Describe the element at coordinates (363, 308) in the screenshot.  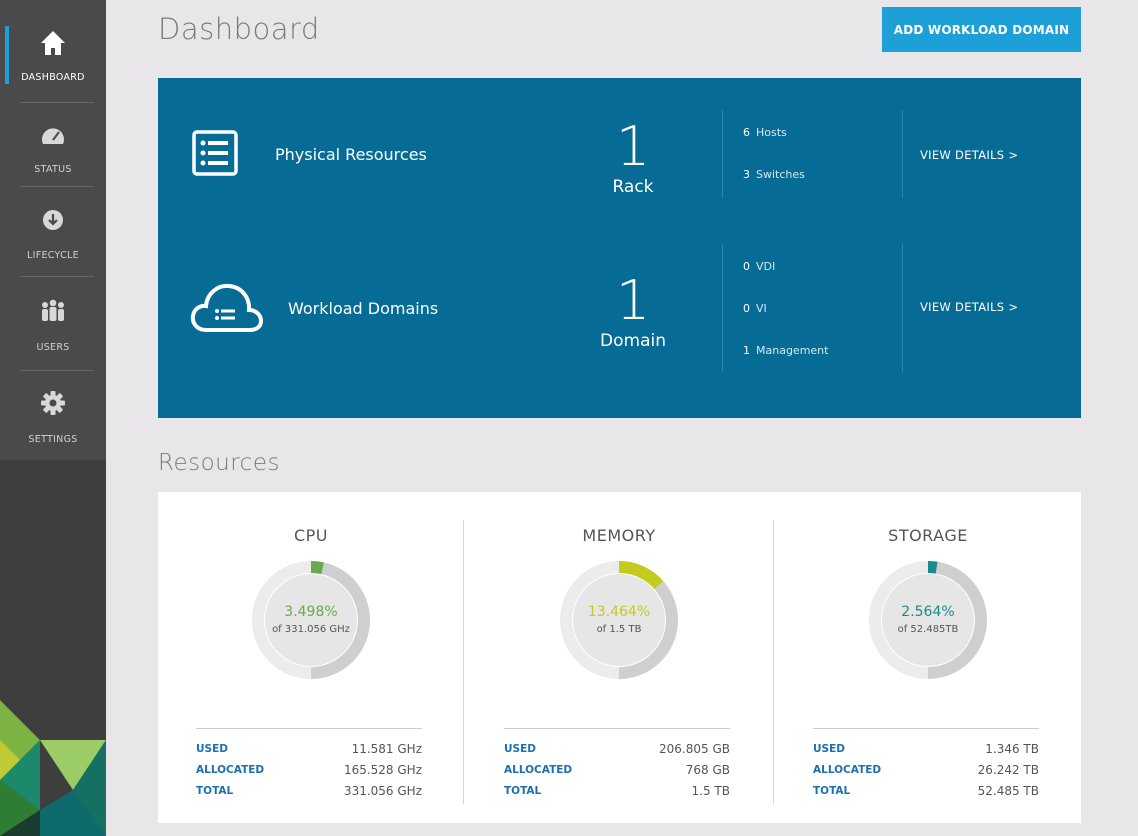
I see `workload-domains-title: Workload Domains` at that location.